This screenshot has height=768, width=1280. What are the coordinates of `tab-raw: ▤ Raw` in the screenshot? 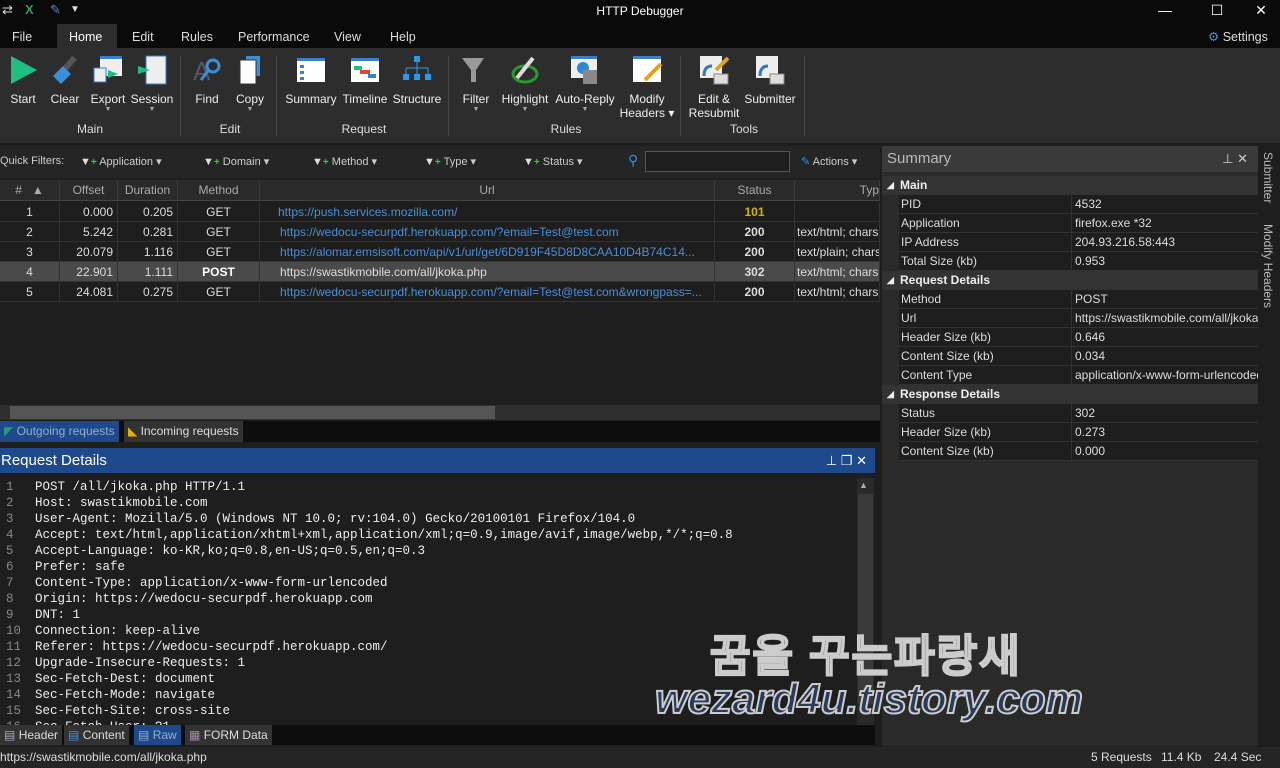 It's located at (157, 735).